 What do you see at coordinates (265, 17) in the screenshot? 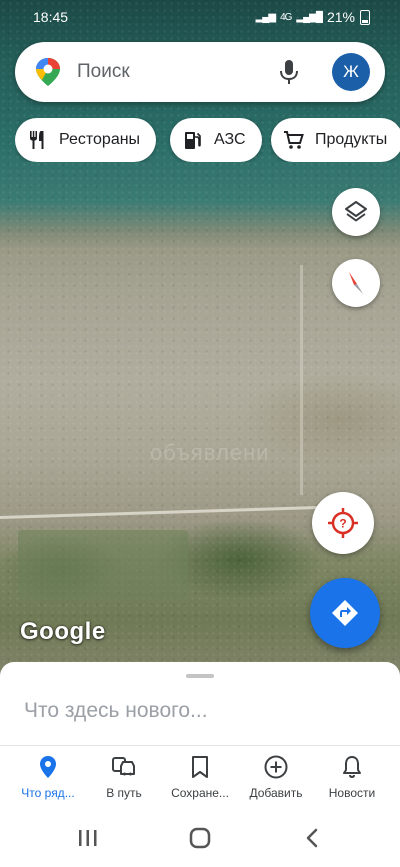
I see `signal-icon: ▂▄▆` at bounding box center [265, 17].